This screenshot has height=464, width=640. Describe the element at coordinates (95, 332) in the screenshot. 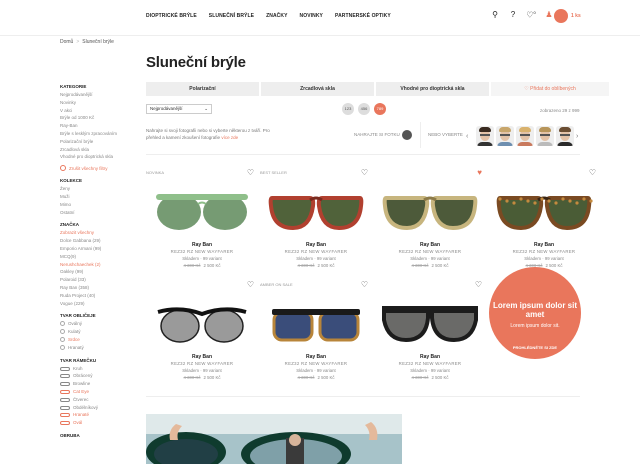

I see `filter-option: Kulatý` at that location.